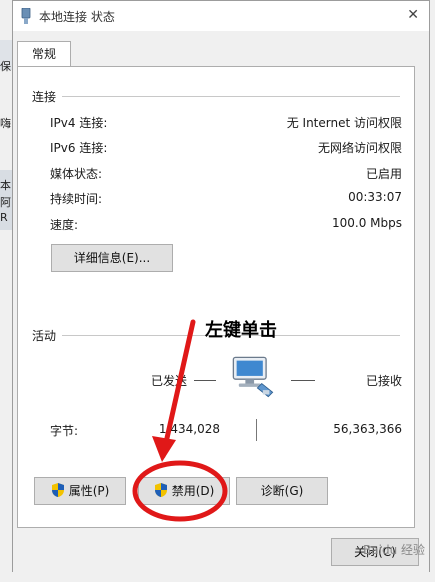 Image resolution: width=435 pixels, height=582 pixels. I want to click on duration-label: 持续时间:, so click(76, 199).